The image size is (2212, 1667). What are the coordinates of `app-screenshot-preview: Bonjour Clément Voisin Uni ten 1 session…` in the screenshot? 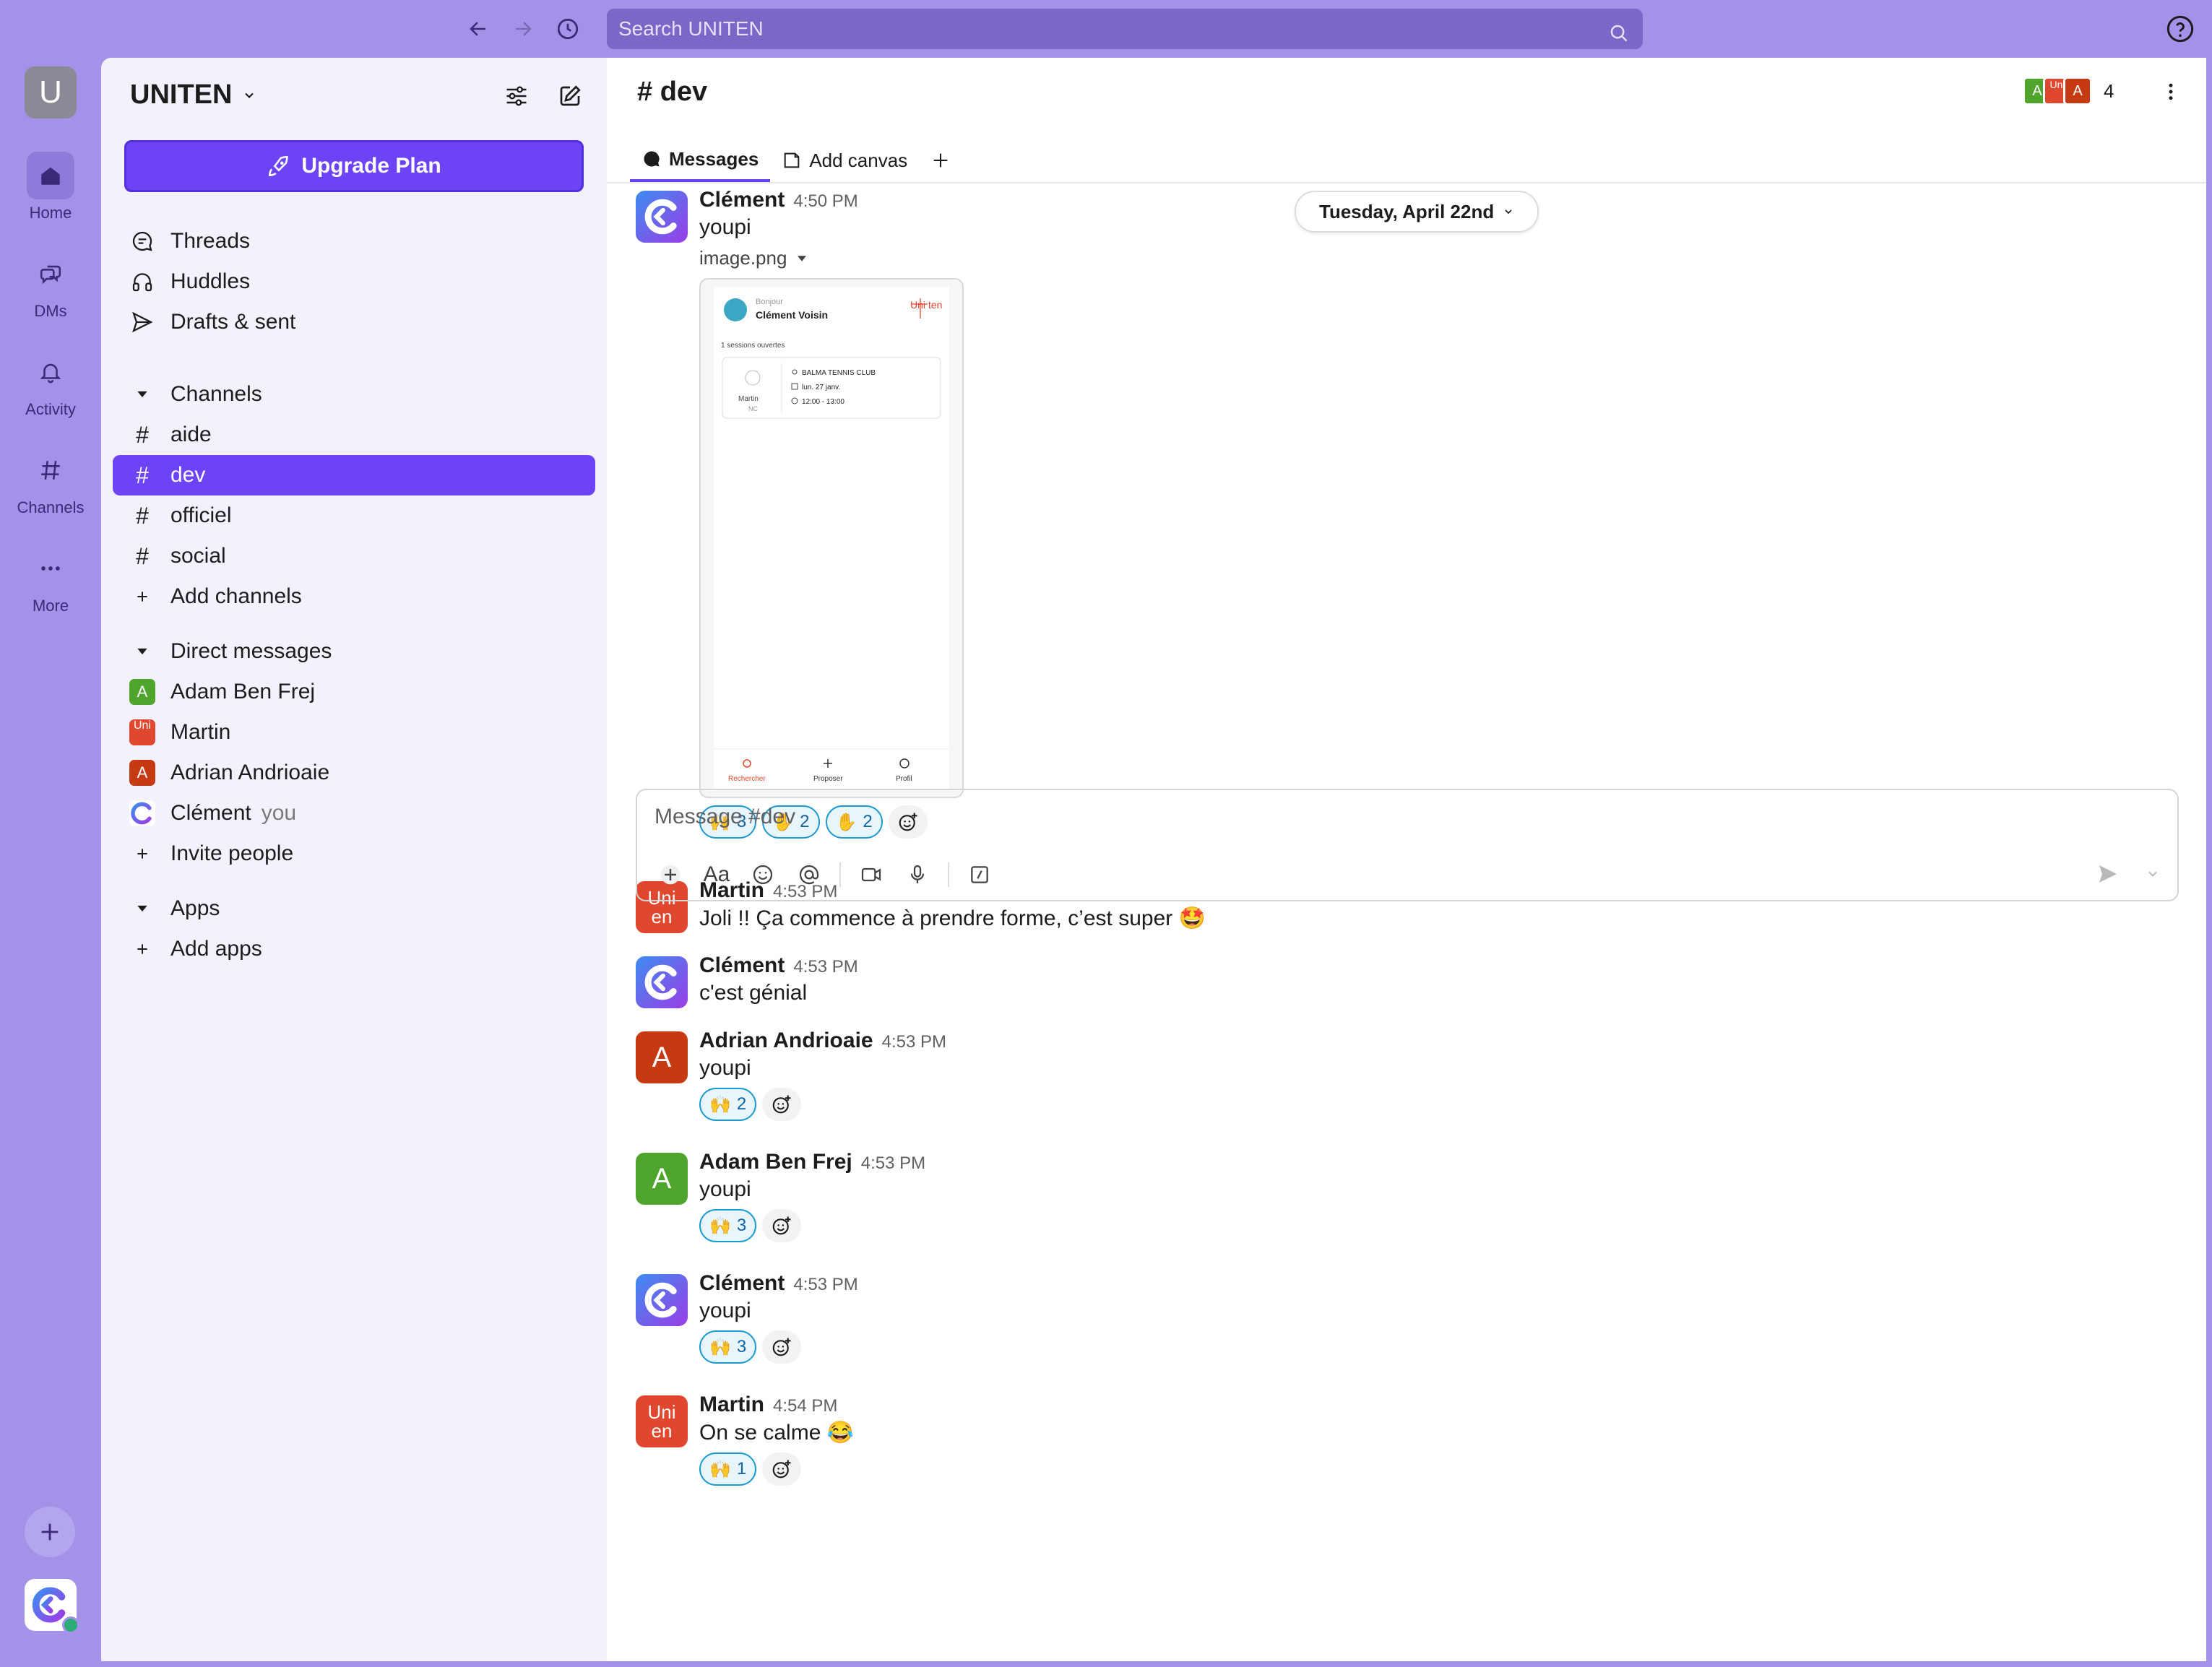 It's located at (831, 538).